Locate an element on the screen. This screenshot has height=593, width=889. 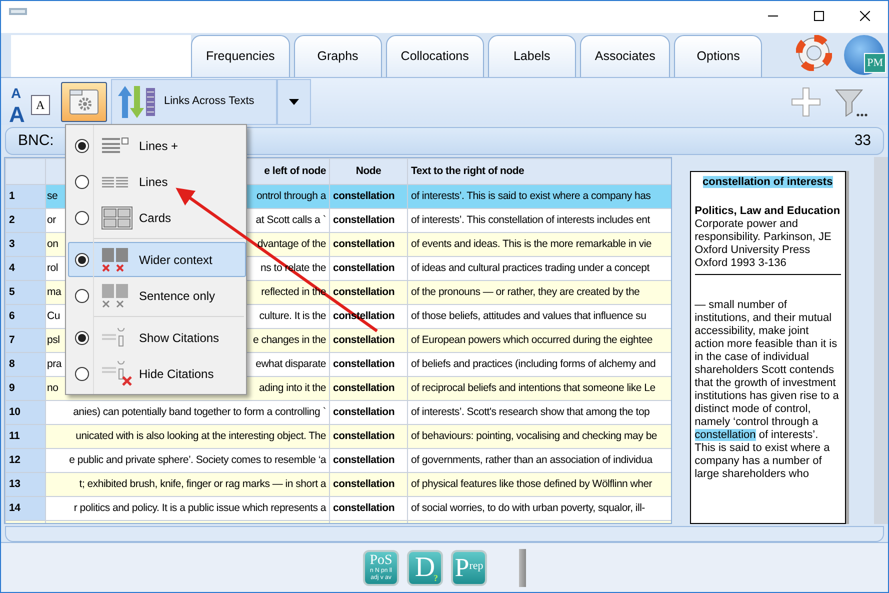
right-context: of reciprocal beliefs and intentions that someone like Le is located at coordinates (533, 388).